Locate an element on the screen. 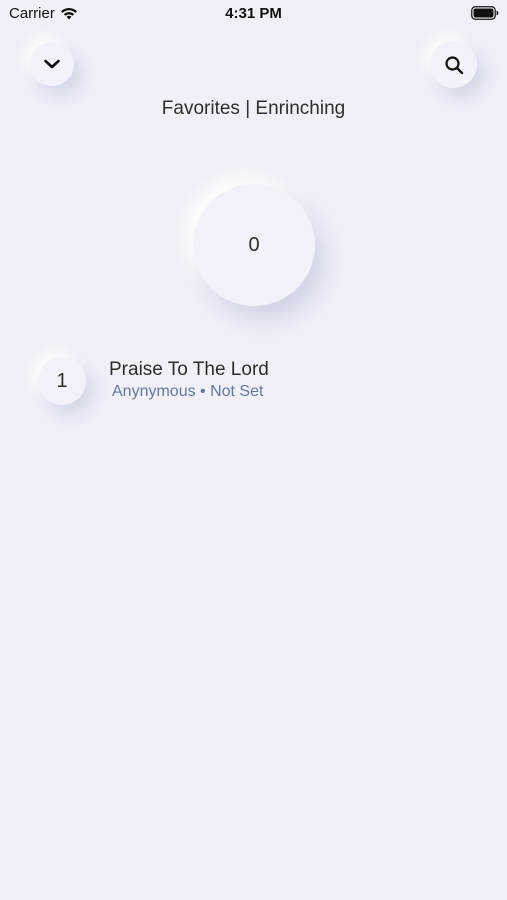  status-bar: Carrier 4:31 PM is located at coordinates (253, 14).